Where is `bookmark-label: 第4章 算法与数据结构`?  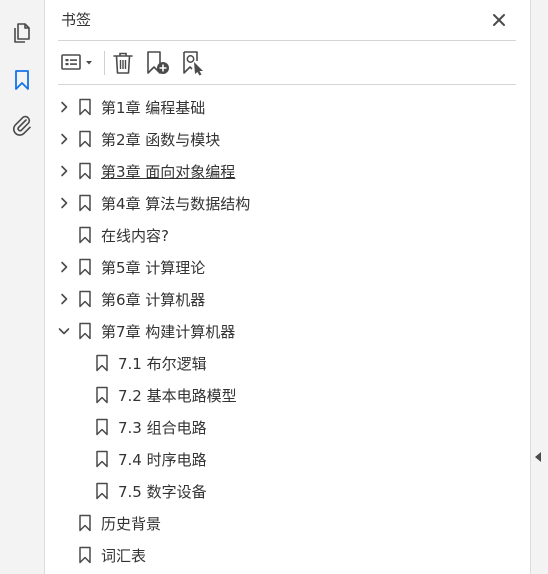 bookmark-label: 第4章 算法与数据结构 is located at coordinates (176, 204).